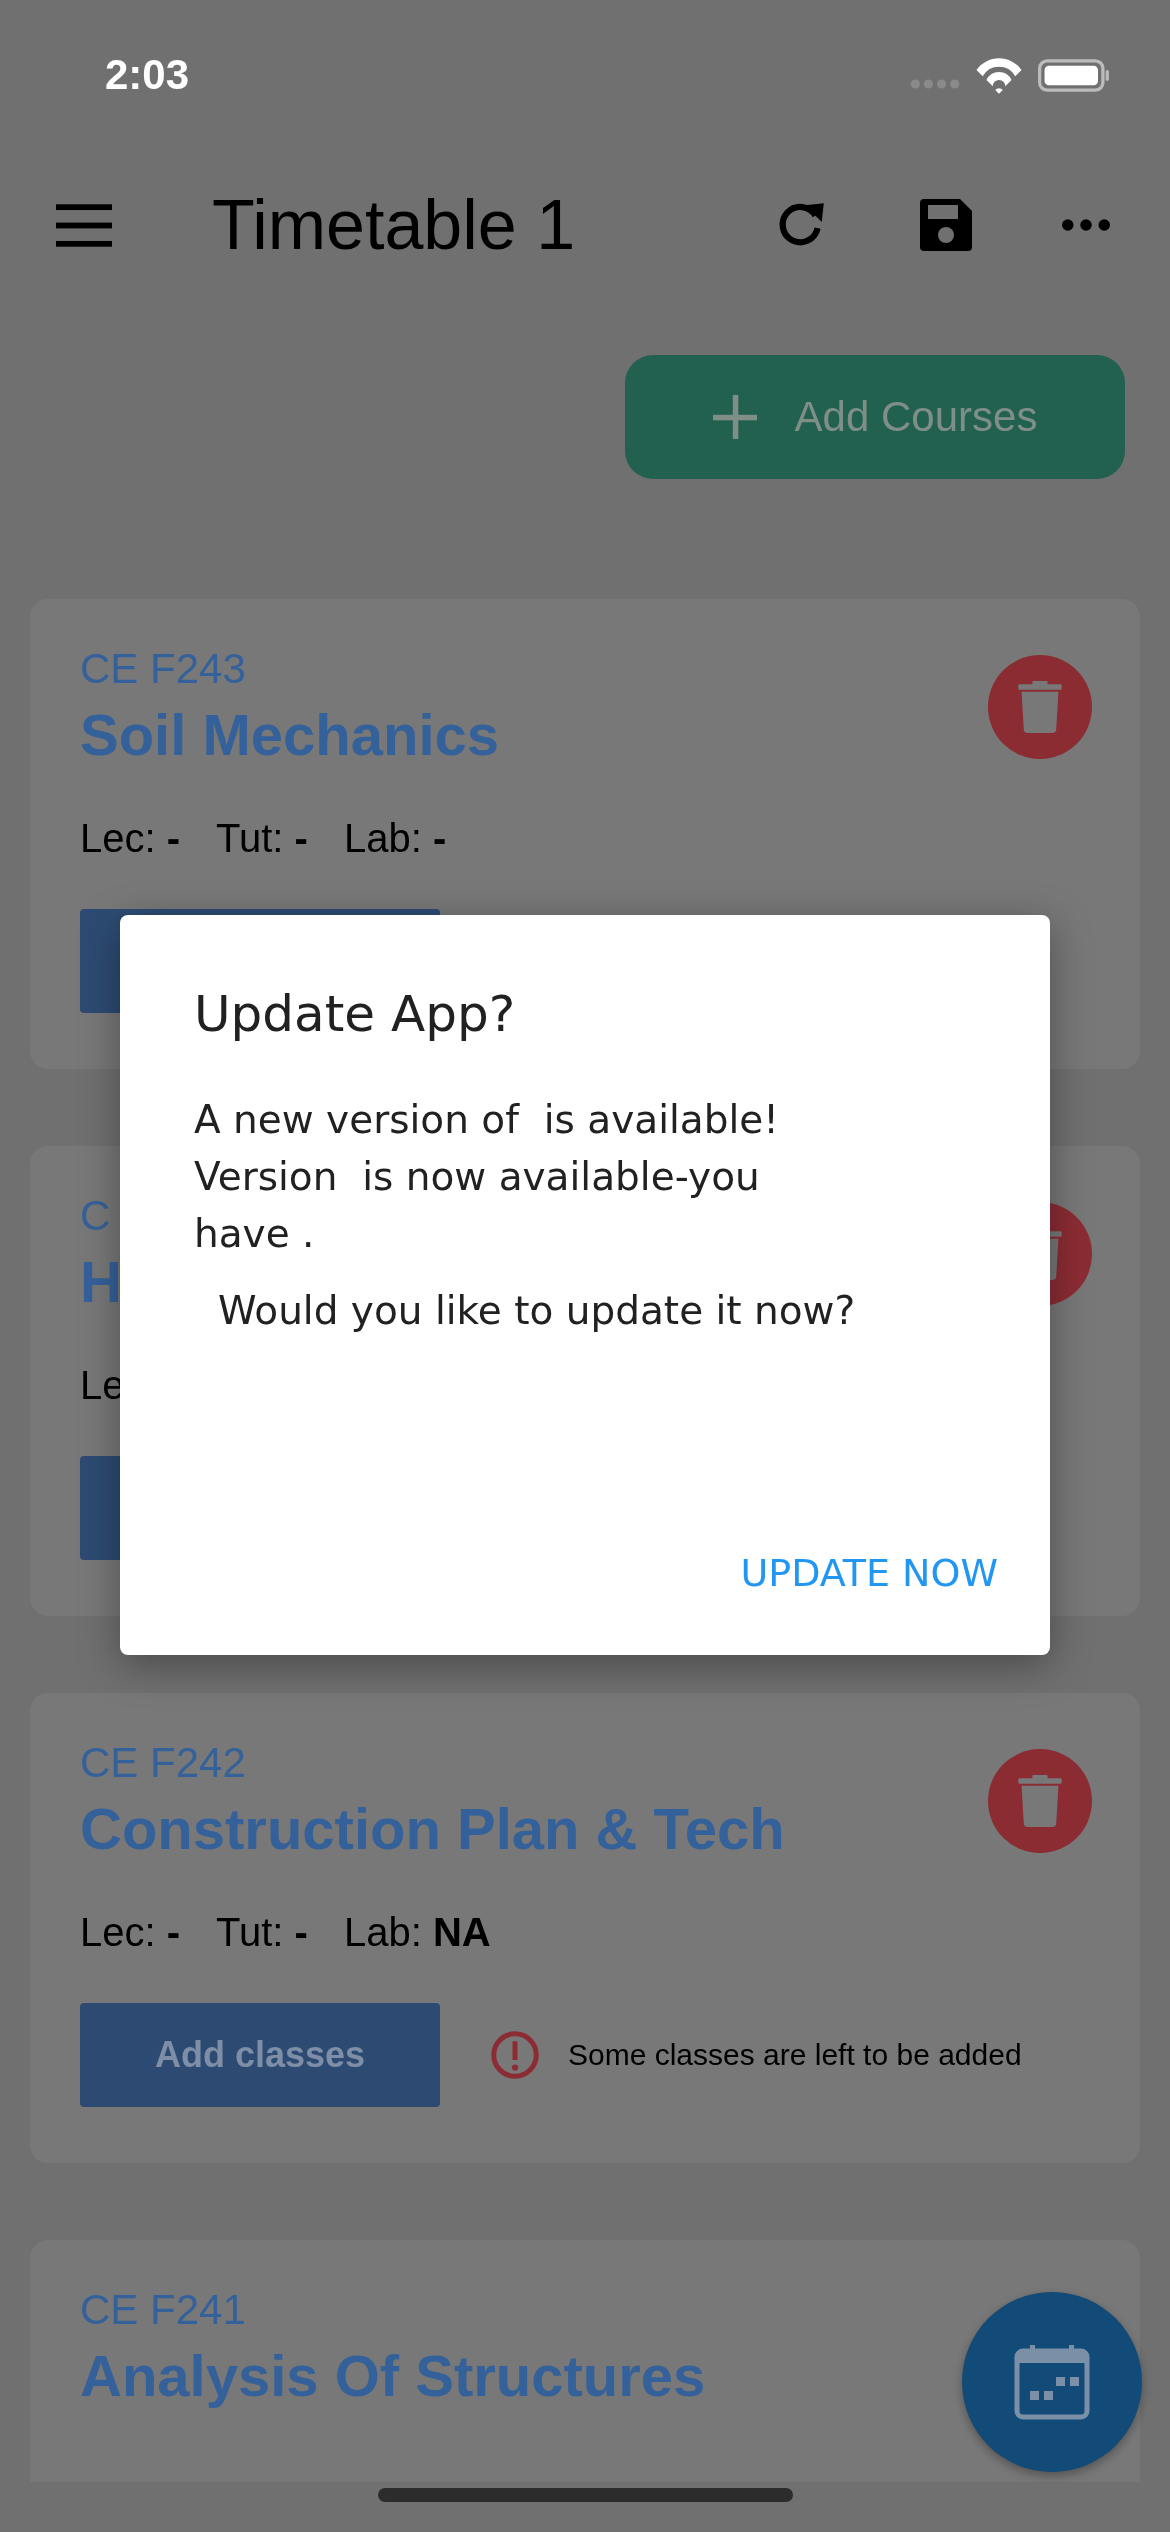  I want to click on add-classes-button: Add classes, so click(260, 2055).